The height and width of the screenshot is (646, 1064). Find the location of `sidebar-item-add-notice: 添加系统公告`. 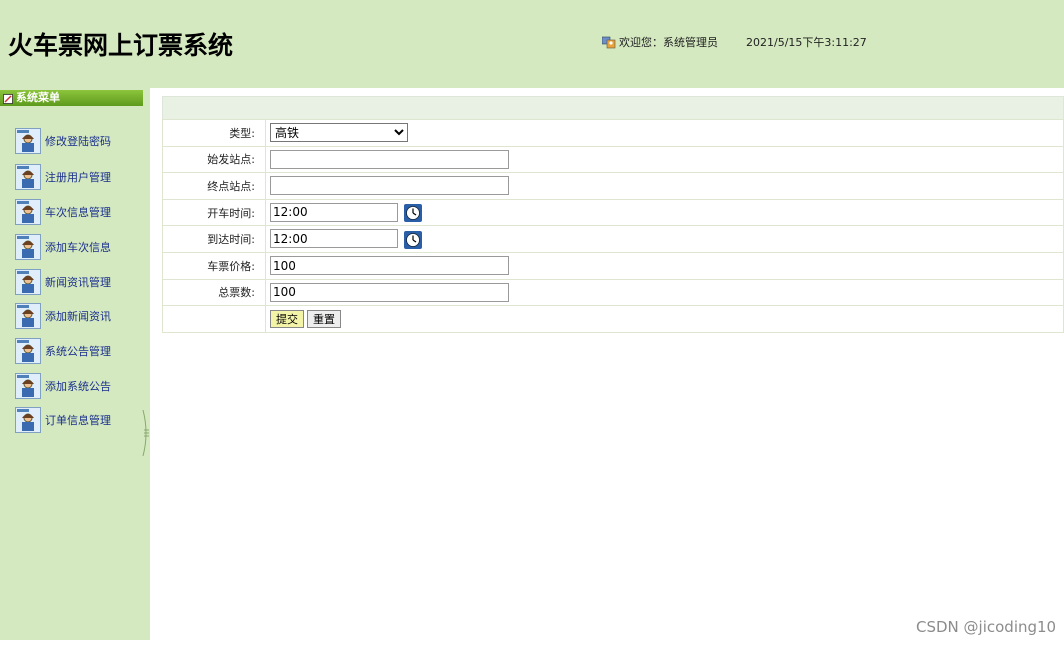

sidebar-item-add-notice: 添加系统公告 is located at coordinates (63, 386).